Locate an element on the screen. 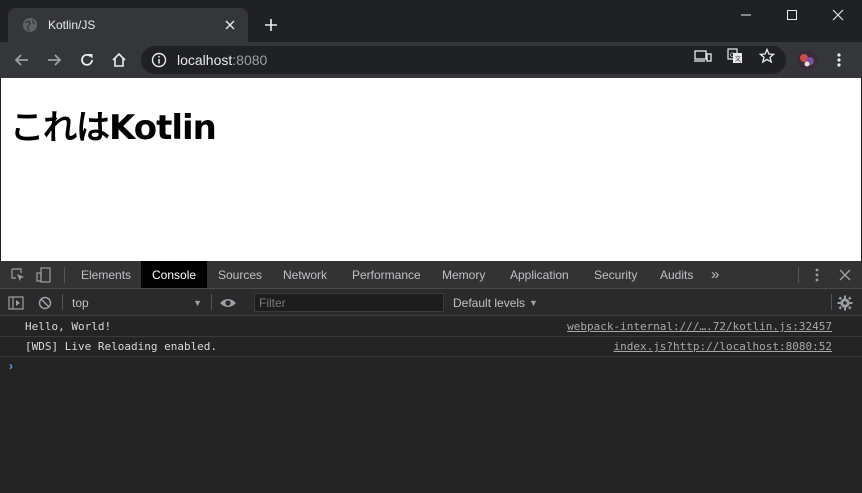 This screenshot has height=493, width=862. star-icon is located at coordinates (767, 56).